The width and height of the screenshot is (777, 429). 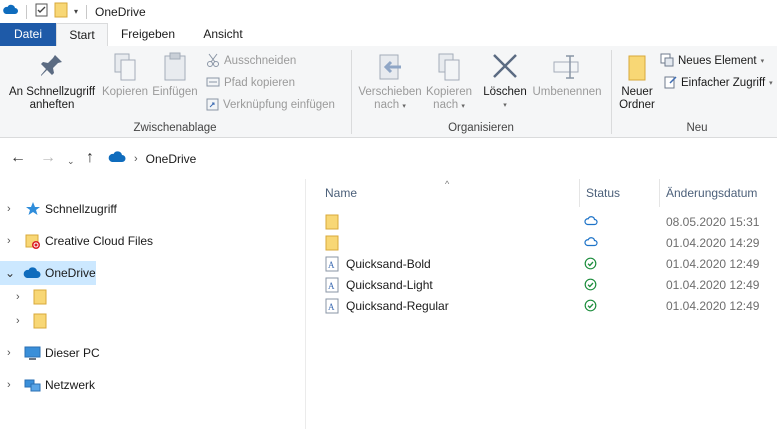 What do you see at coordinates (28, 34) in the screenshot?
I see `tab-file: Datei` at bounding box center [28, 34].